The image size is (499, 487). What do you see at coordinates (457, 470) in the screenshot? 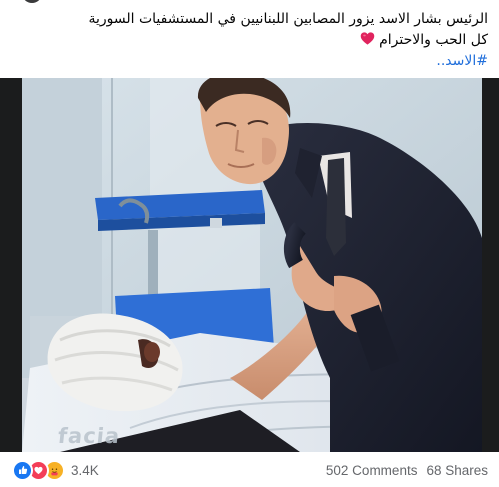
I see `shares-count-link: 68 Shares` at bounding box center [457, 470].